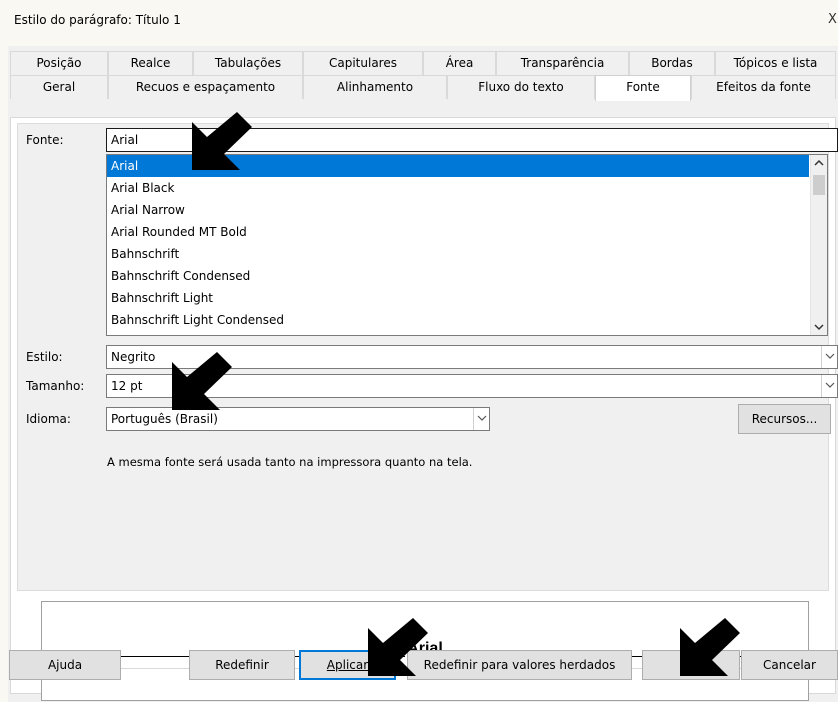 This screenshot has height=702, width=838. I want to click on tab-efeitos-da-fonte: Efeitos da fonte, so click(763, 87).